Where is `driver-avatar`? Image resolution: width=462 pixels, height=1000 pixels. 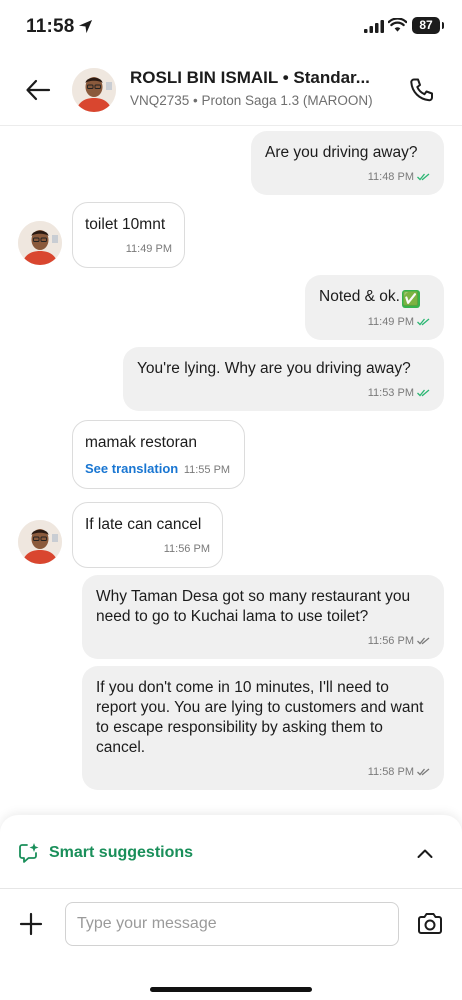
driver-avatar is located at coordinates (94, 90).